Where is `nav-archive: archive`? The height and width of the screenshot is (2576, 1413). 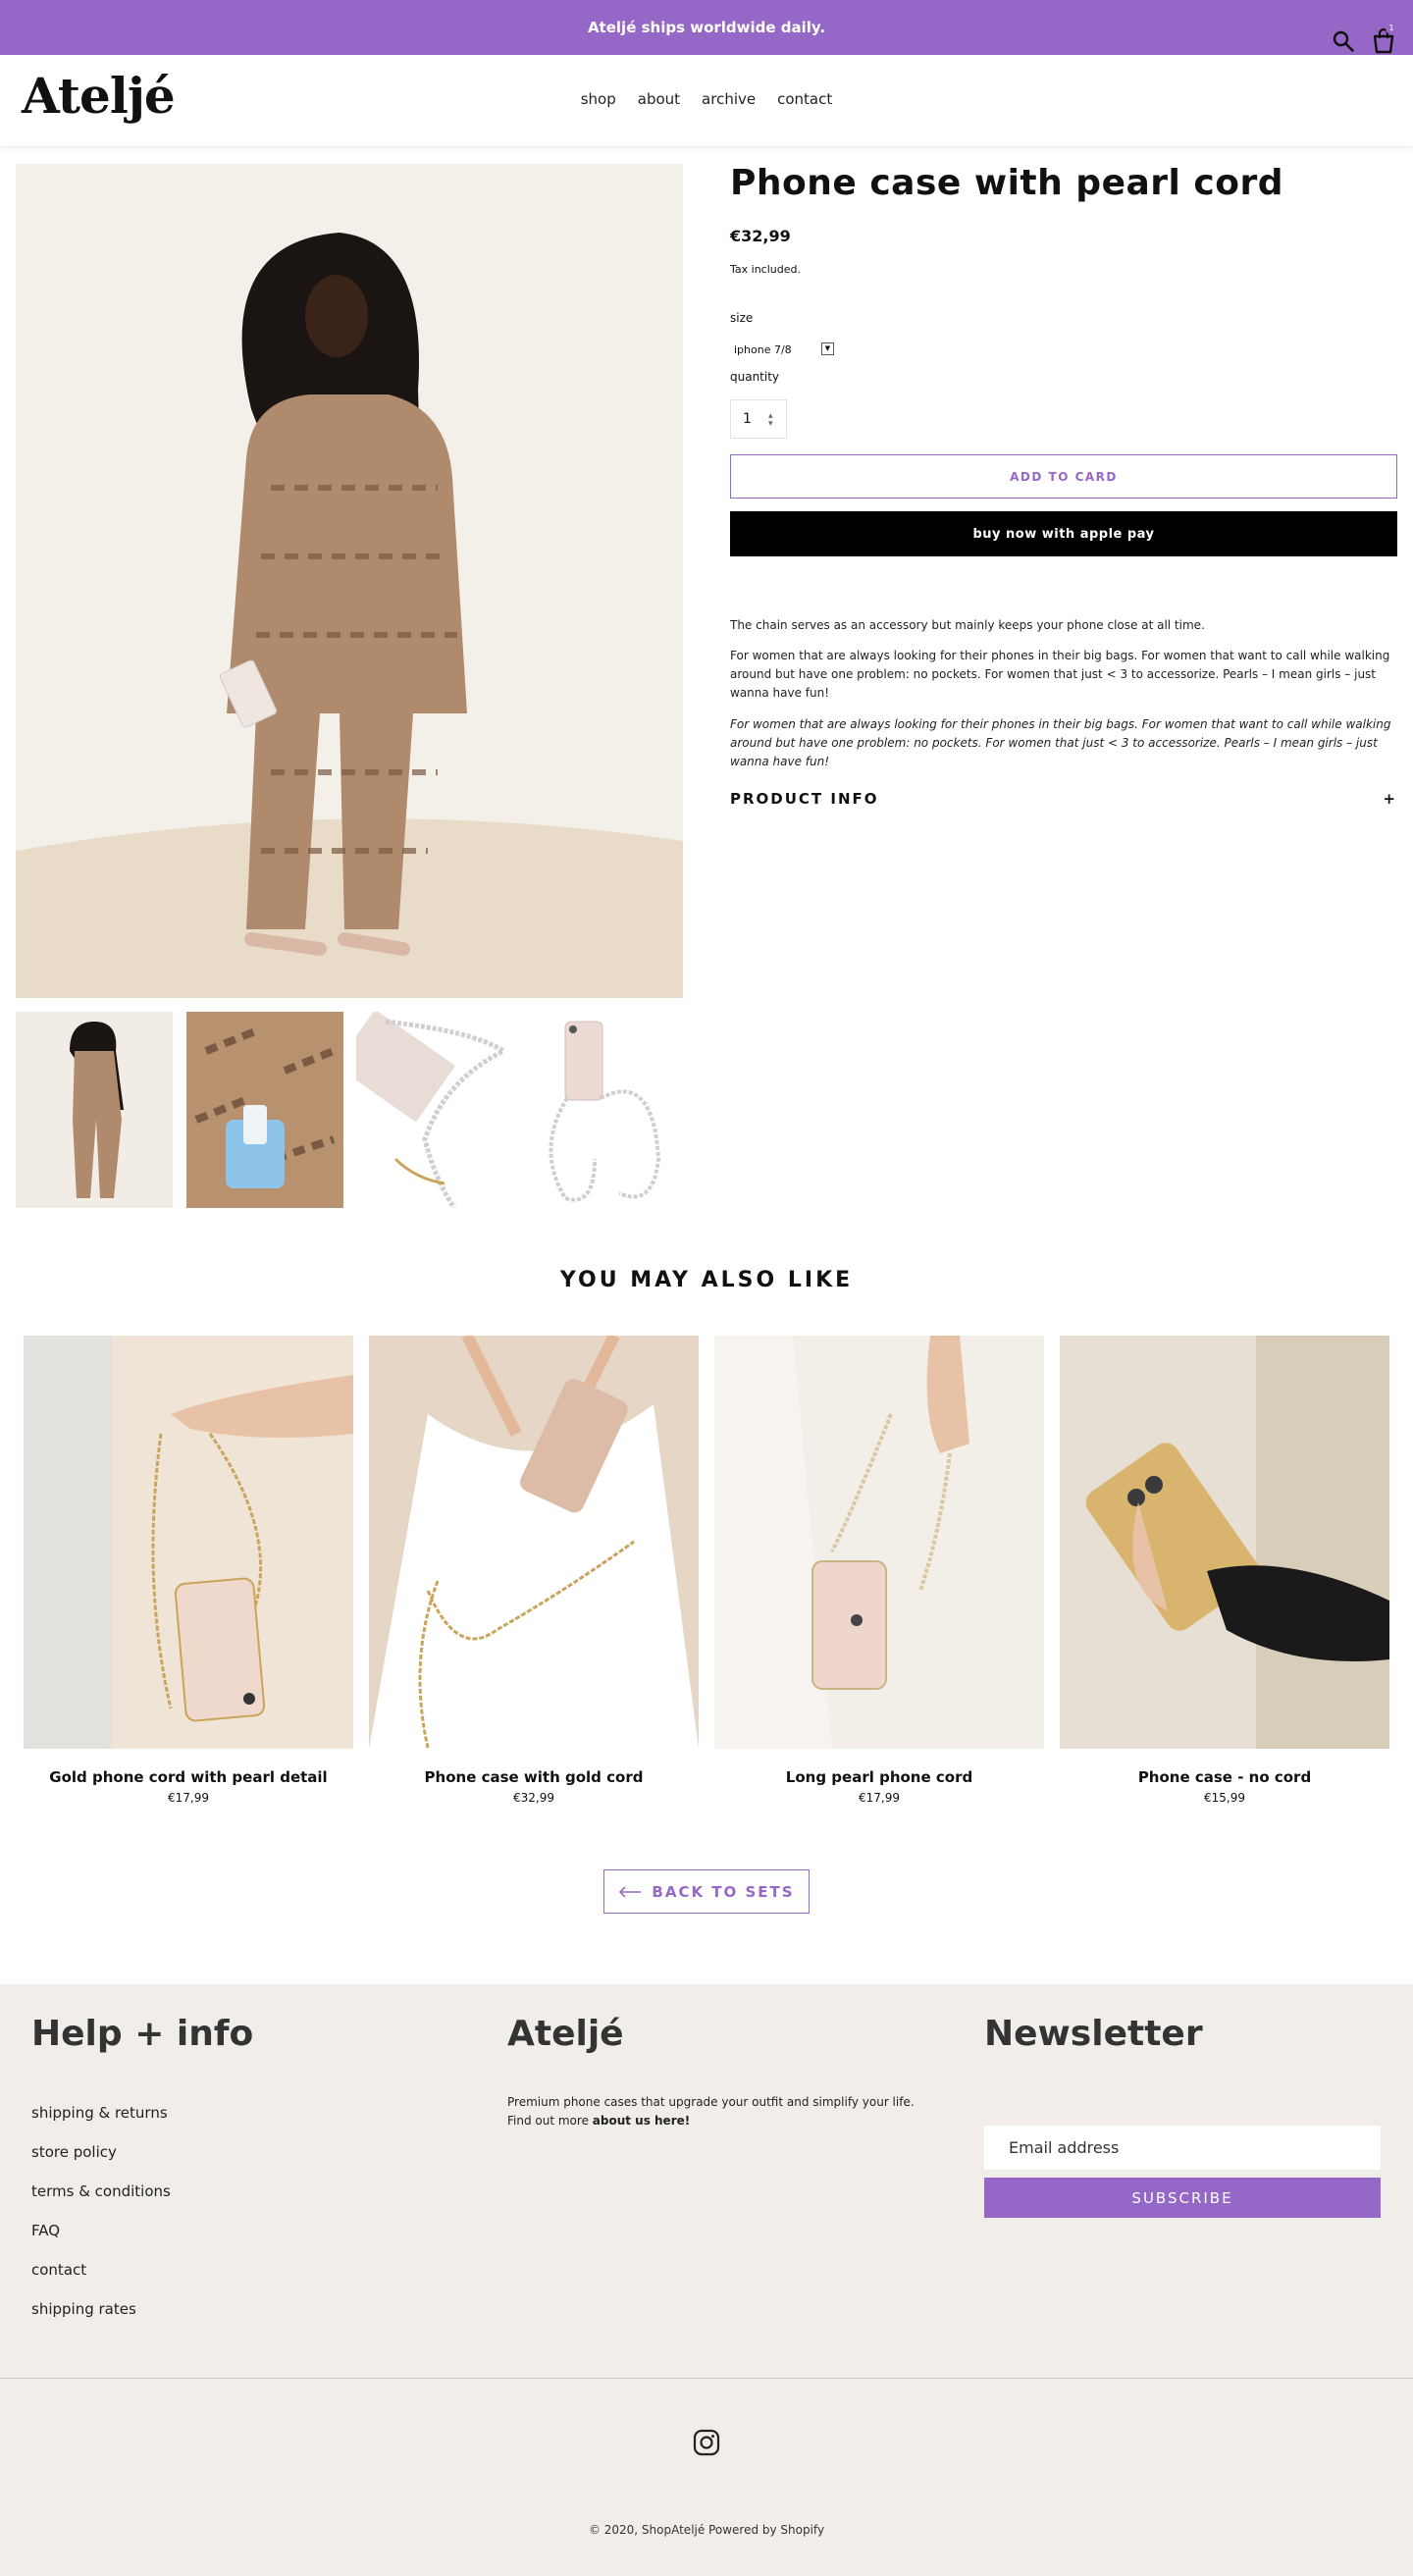
nav-archive: archive is located at coordinates (729, 99).